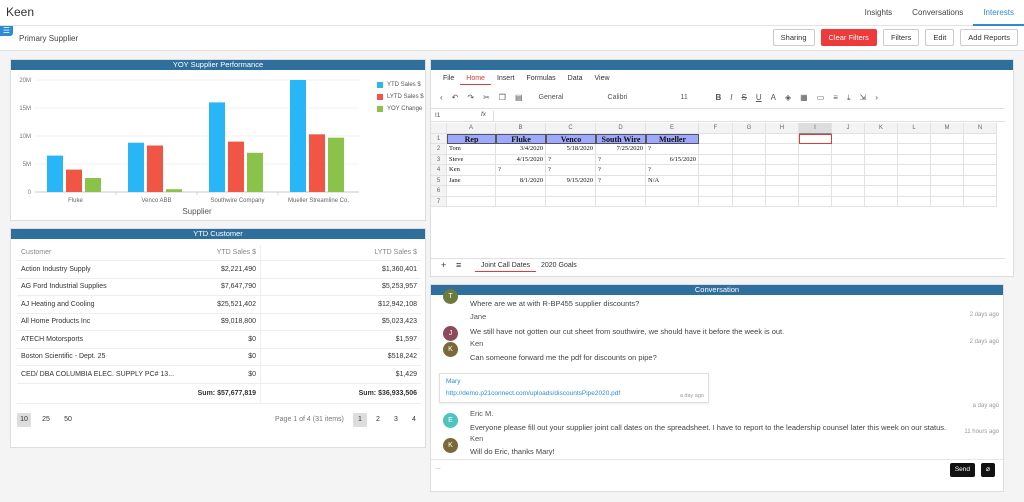  I want to click on sharing-button: Sharing, so click(793, 37).